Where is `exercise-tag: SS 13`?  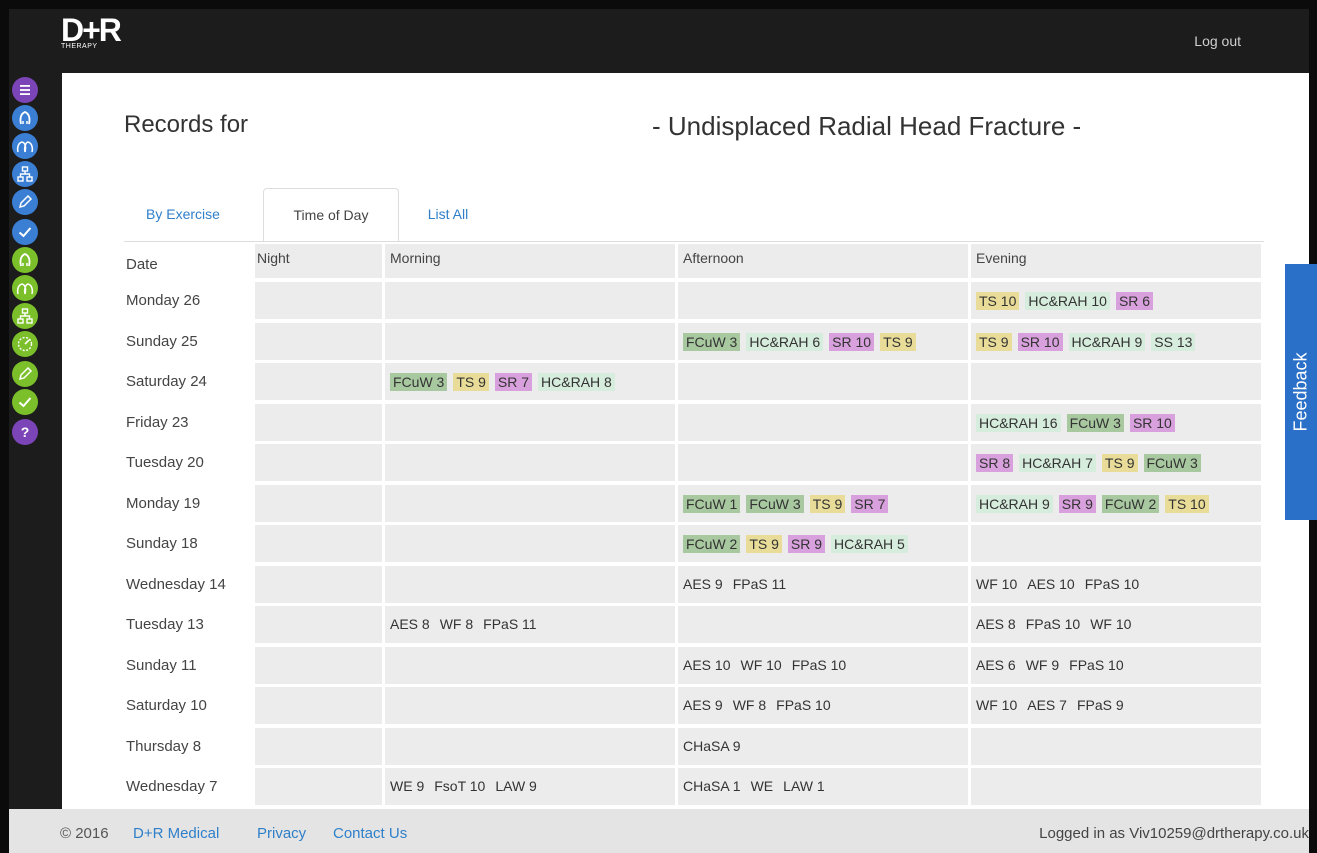
exercise-tag: SS 13 is located at coordinates (1173, 341).